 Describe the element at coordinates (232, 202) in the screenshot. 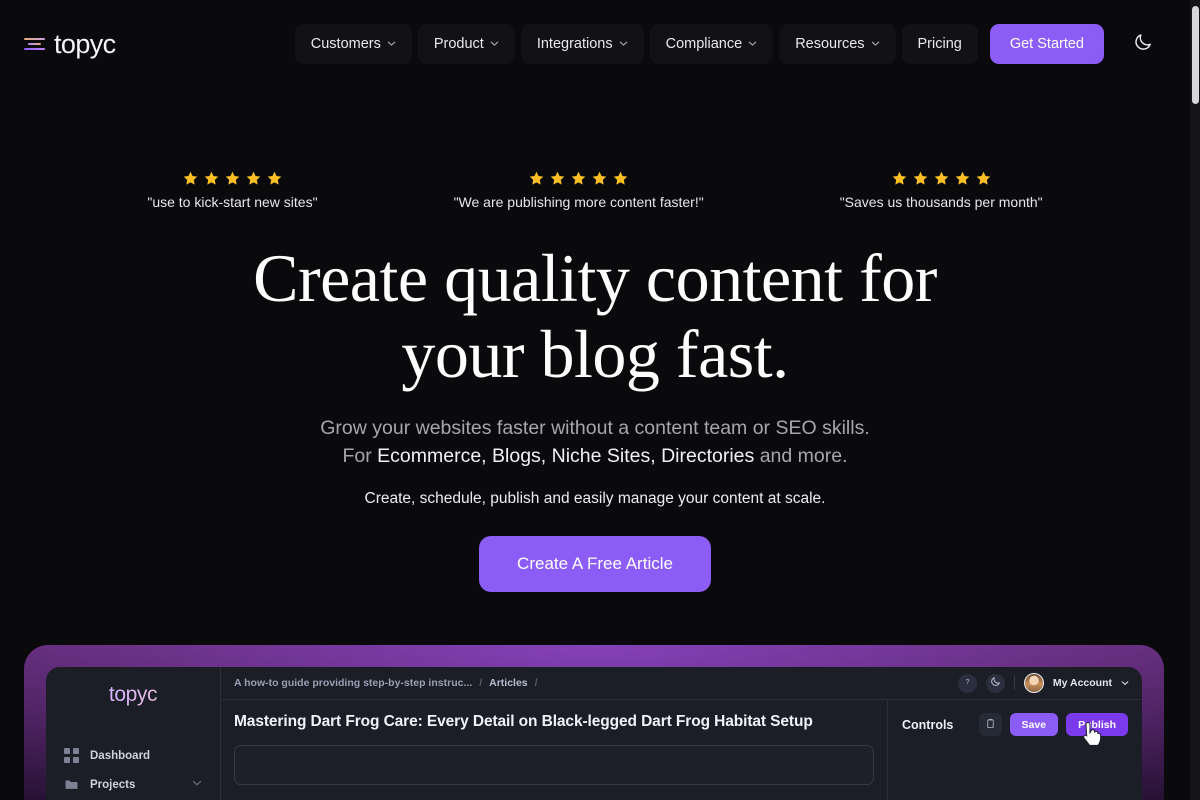

I see `testimonial-quote: "use to kick-start new sites"` at that location.